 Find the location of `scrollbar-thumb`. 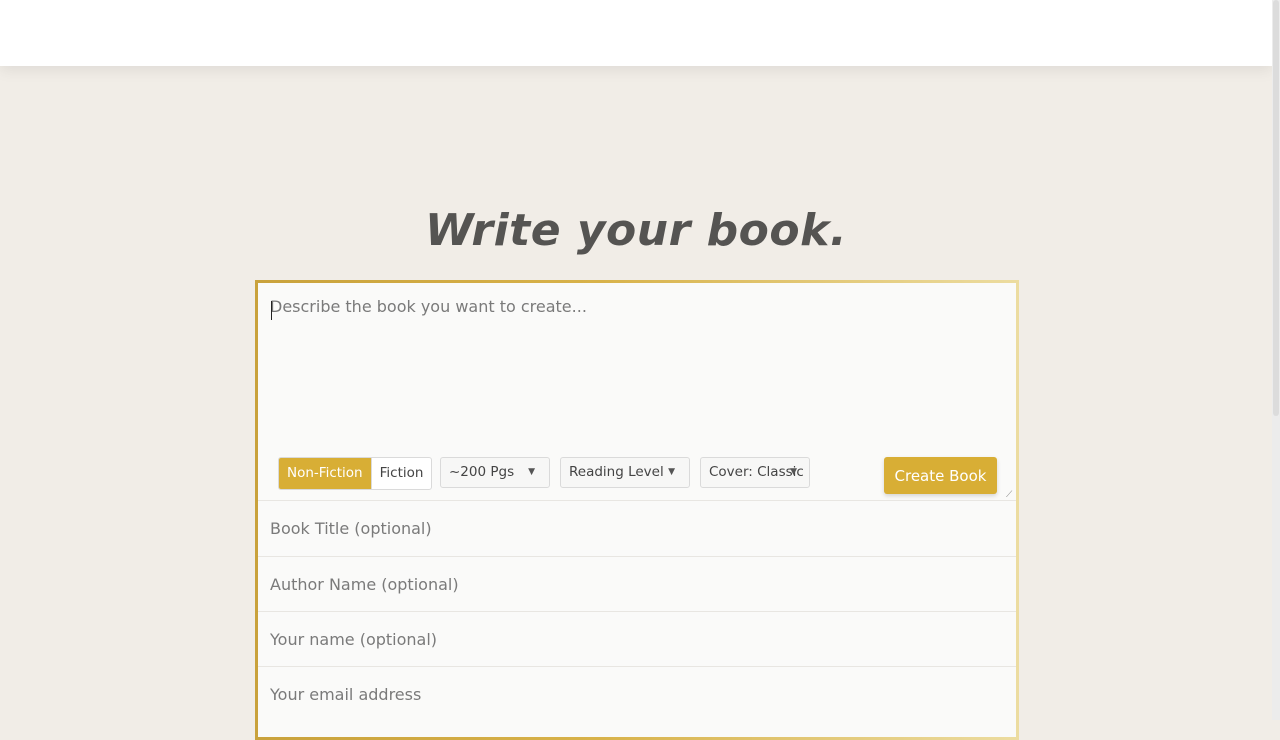

scrollbar-thumb is located at coordinates (1276, 208).